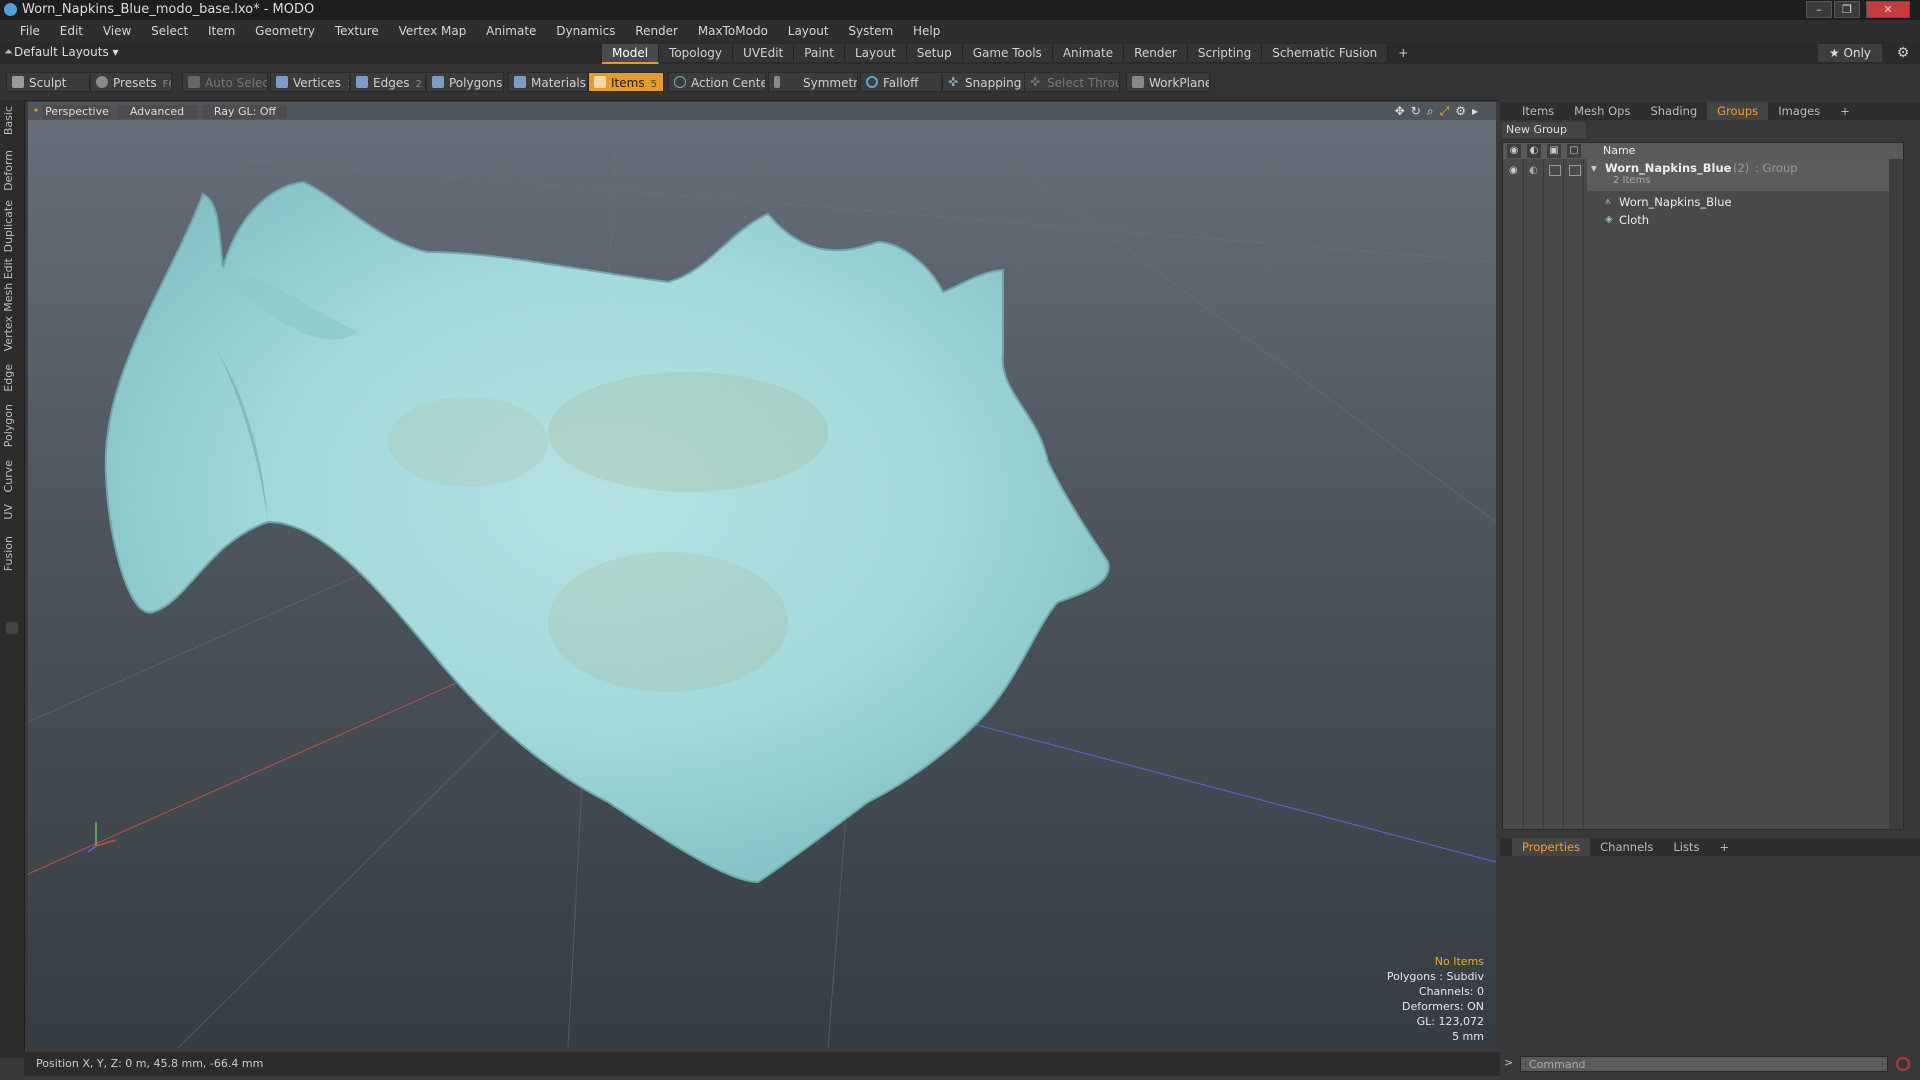 This screenshot has width=1920, height=1080. What do you see at coordinates (1072, 82) in the screenshot?
I see `select-through-button: ✜ Select Through` at bounding box center [1072, 82].